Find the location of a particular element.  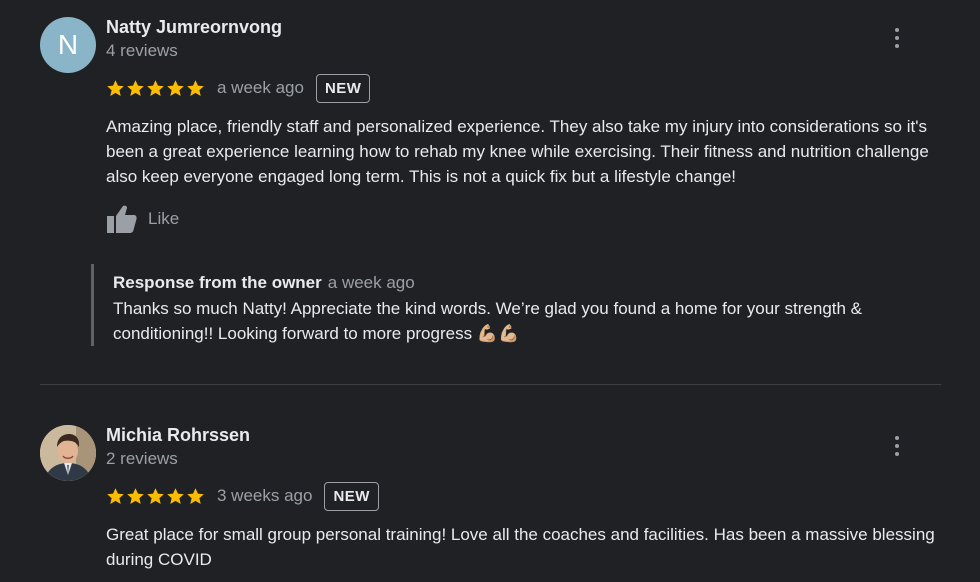

reviewer-avatar is located at coordinates (68, 453).